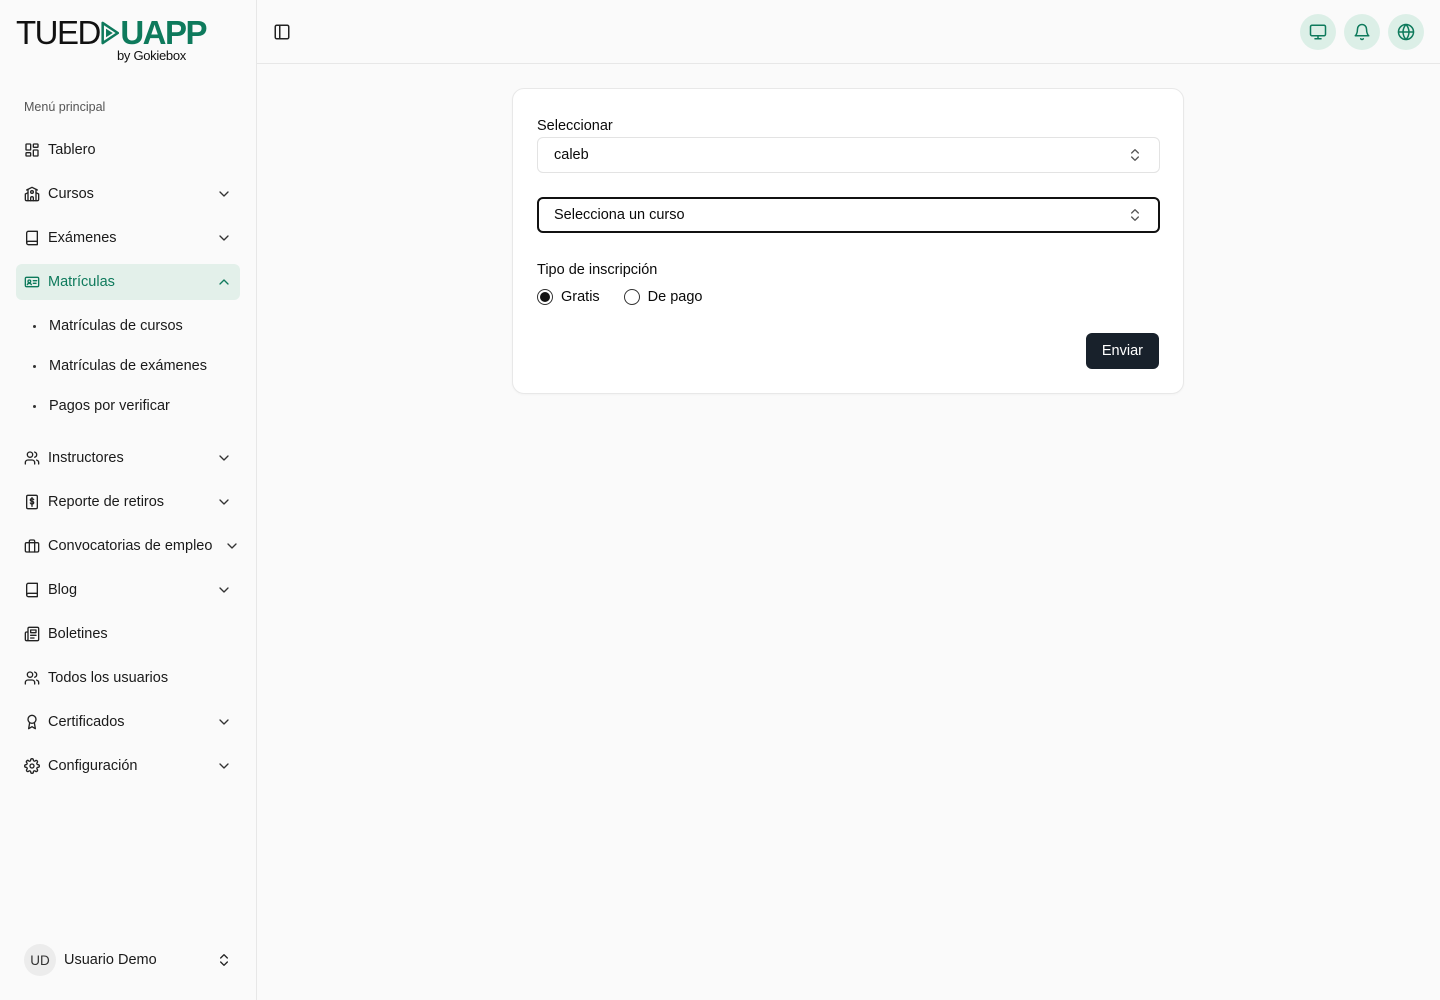 This screenshot has height=1000, width=1440. What do you see at coordinates (110, 33) in the screenshot?
I see `play-icon` at bounding box center [110, 33].